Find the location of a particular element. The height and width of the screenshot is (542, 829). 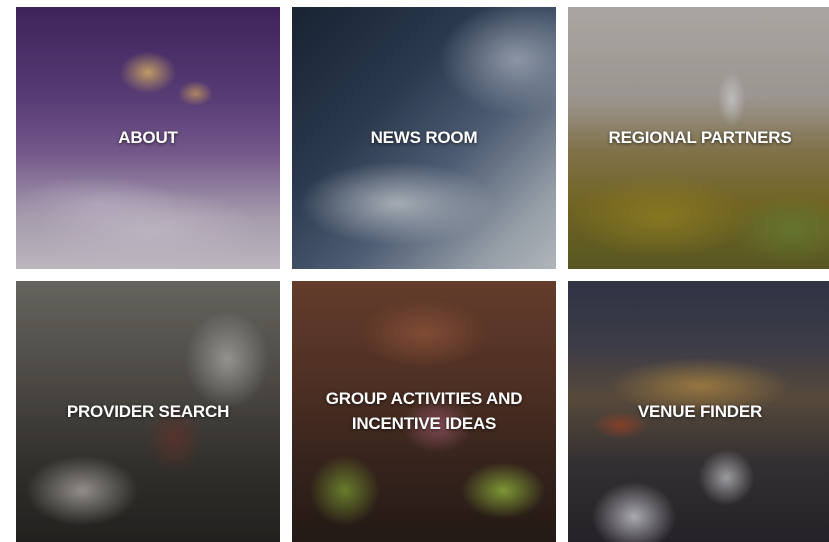

tile-label-news-room: NEWS ROOM is located at coordinates (424, 137).